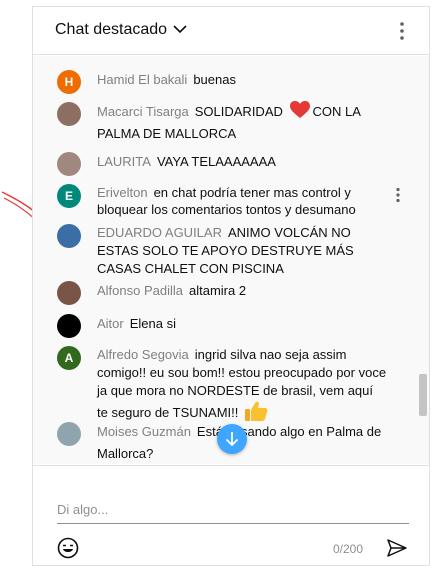 The height and width of the screenshot is (566, 448). I want to click on arrow-down-icon, so click(232, 439).